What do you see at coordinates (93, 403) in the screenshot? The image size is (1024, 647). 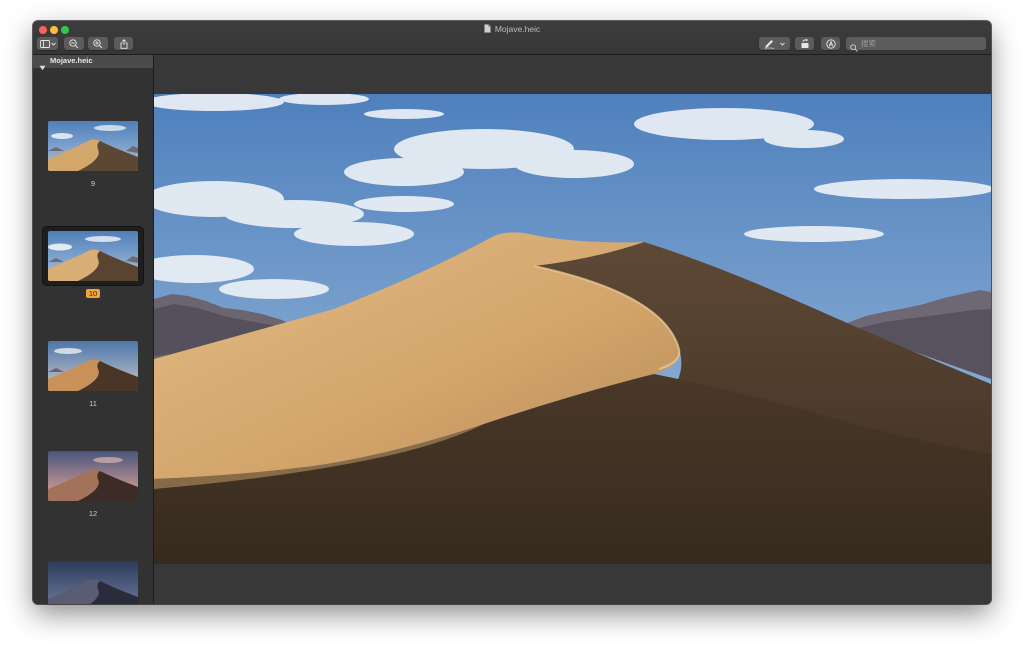 I see `page-label: 11` at bounding box center [93, 403].